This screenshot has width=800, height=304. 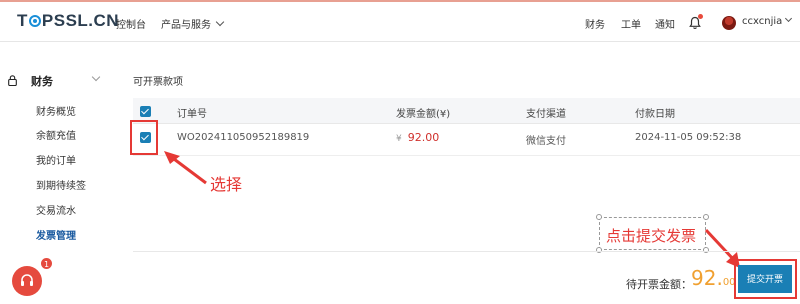 What do you see at coordinates (158, 82) in the screenshot?
I see `section-title: 可开票款项` at bounding box center [158, 82].